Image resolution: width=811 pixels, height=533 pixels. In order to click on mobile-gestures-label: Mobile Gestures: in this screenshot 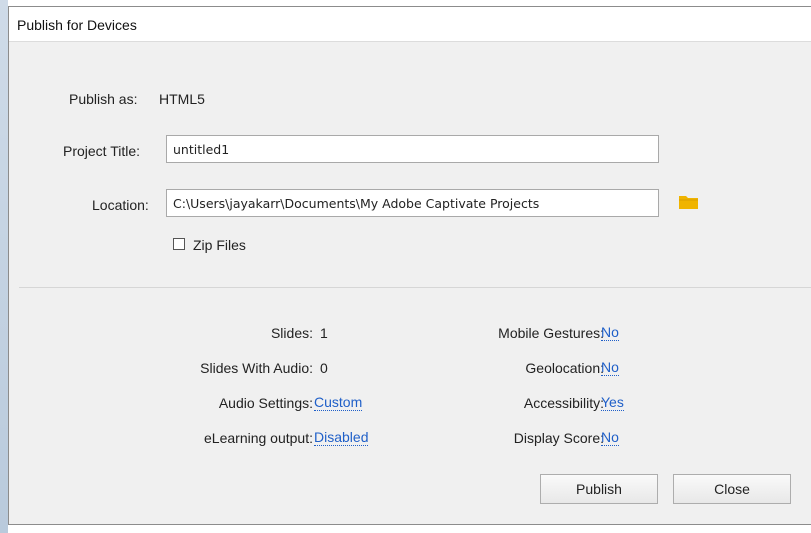, I will do `click(551, 333)`.